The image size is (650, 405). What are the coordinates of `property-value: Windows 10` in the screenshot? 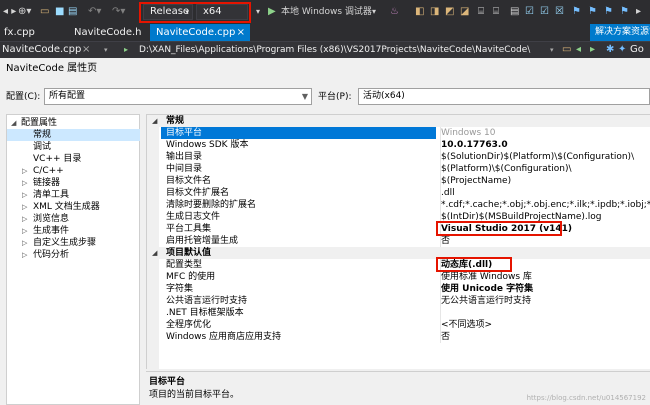 It's located at (545, 133).